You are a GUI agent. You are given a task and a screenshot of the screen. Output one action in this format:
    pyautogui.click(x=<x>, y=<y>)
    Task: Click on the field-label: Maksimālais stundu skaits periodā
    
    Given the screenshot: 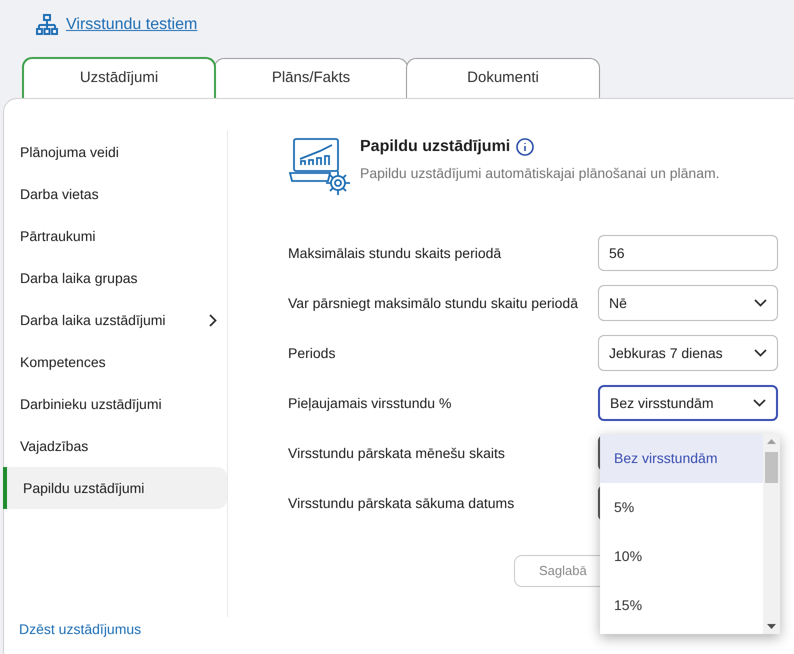 What is the action you would take?
    pyautogui.click(x=395, y=253)
    